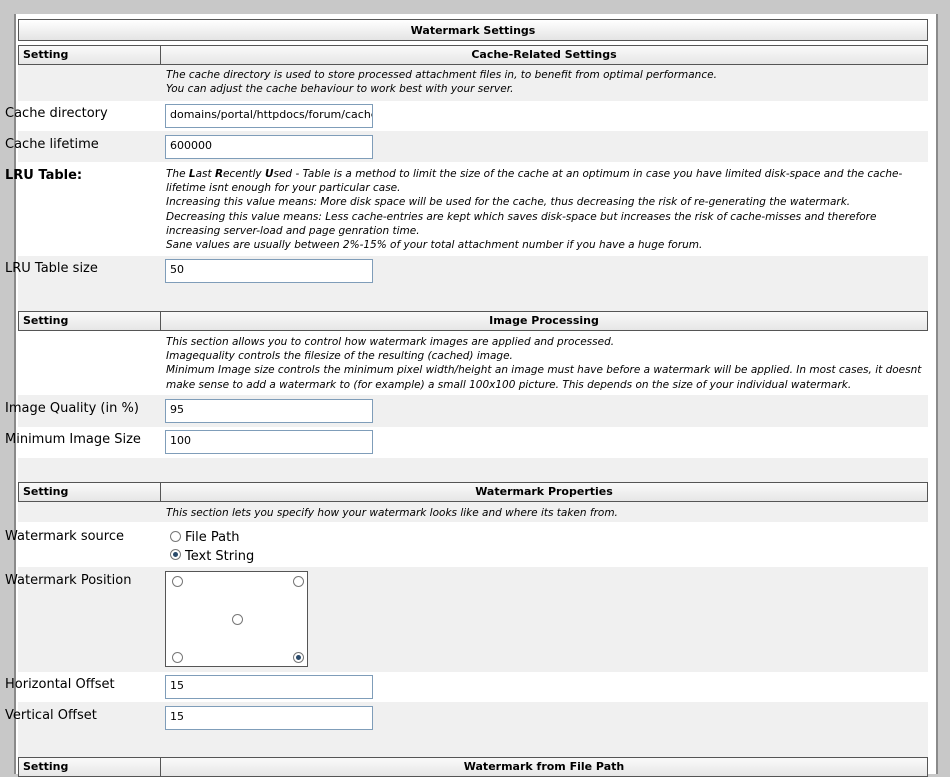 Image resolution: width=950 pixels, height=777 pixels. Describe the element at coordinates (544, 54) in the screenshot. I see `cache-section-title: Cache-Related Settings` at that location.